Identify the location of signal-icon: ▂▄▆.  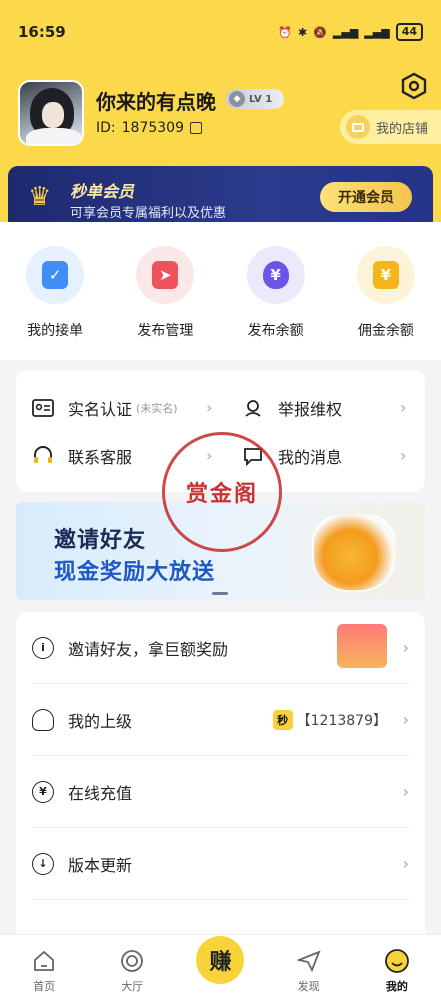
(345, 32).